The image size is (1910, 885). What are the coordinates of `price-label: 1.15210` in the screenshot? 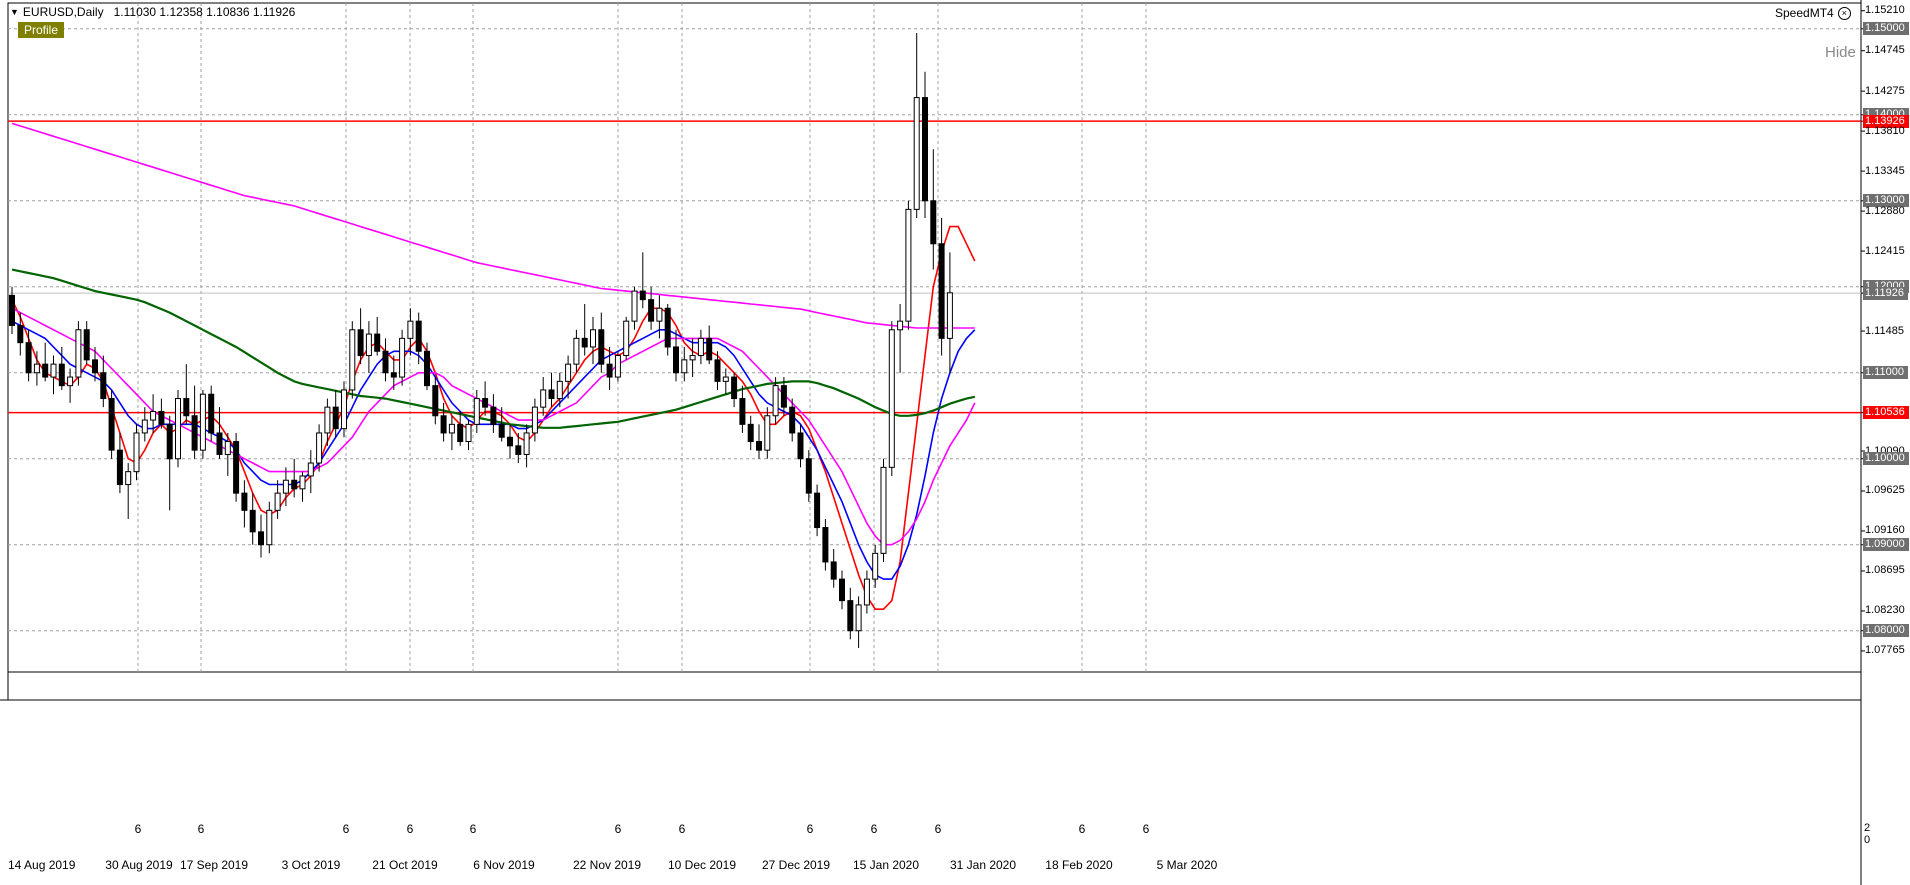 It's located at (1885, 10).